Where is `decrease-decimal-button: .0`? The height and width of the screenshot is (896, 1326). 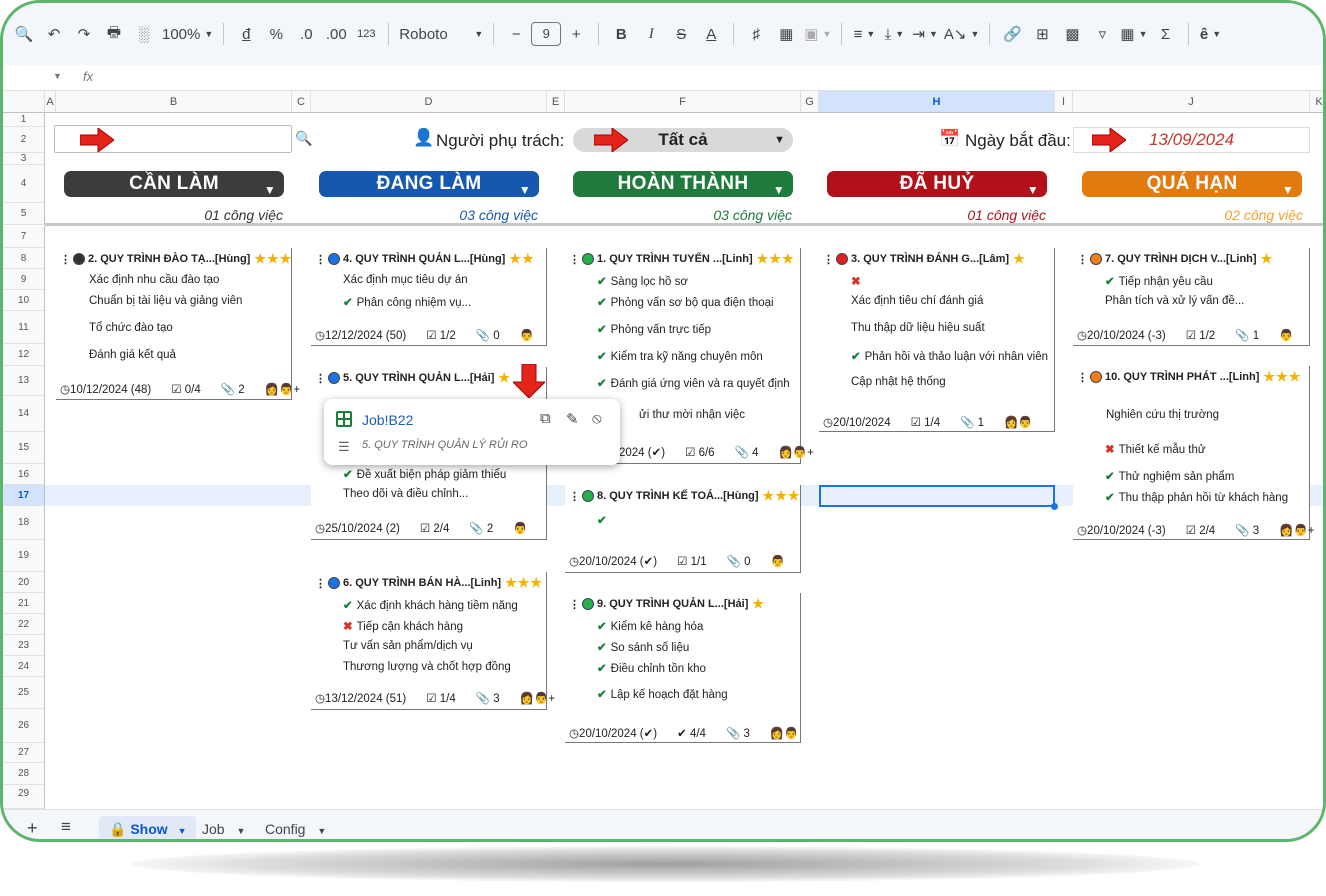 decrease-decimal-button: .0 is located at coordinates (306, 34).